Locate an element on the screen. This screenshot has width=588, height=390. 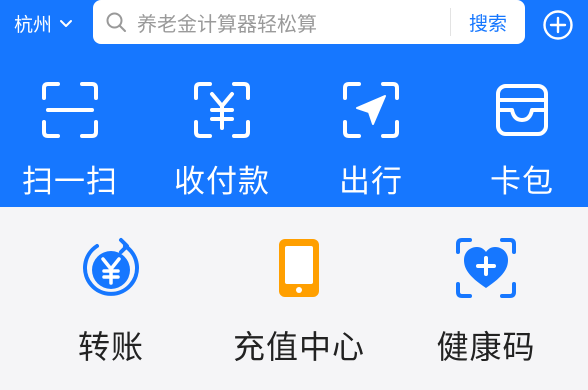
quick-action-scan: 扫一扫 is located at coordinates (70, 139).